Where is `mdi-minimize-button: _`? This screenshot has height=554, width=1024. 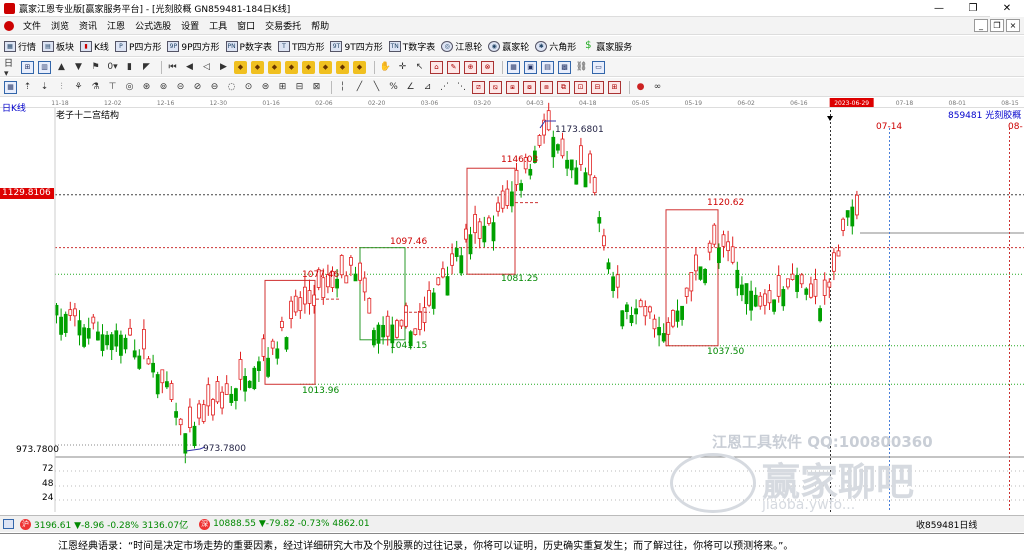 mdi-minimize-button: _ is located at coordinates (981, 25).